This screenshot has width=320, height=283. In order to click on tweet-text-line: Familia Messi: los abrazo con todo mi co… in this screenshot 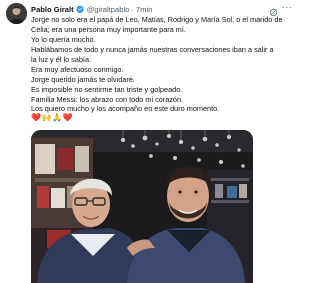, I will do `click(107, 99)`.